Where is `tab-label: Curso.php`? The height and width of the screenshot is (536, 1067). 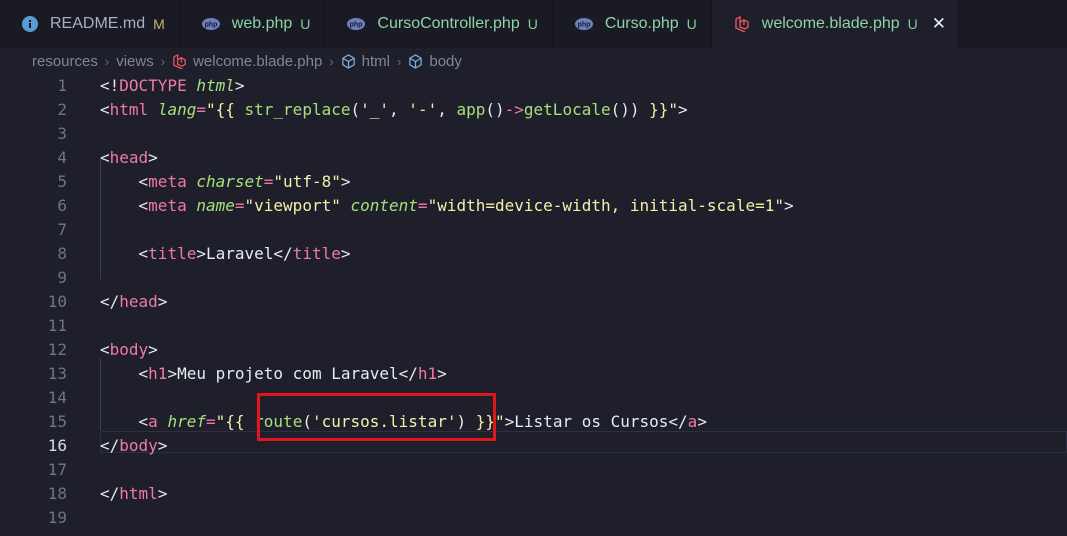 tab-label: Curso.php is located at coordinates (641, 23).